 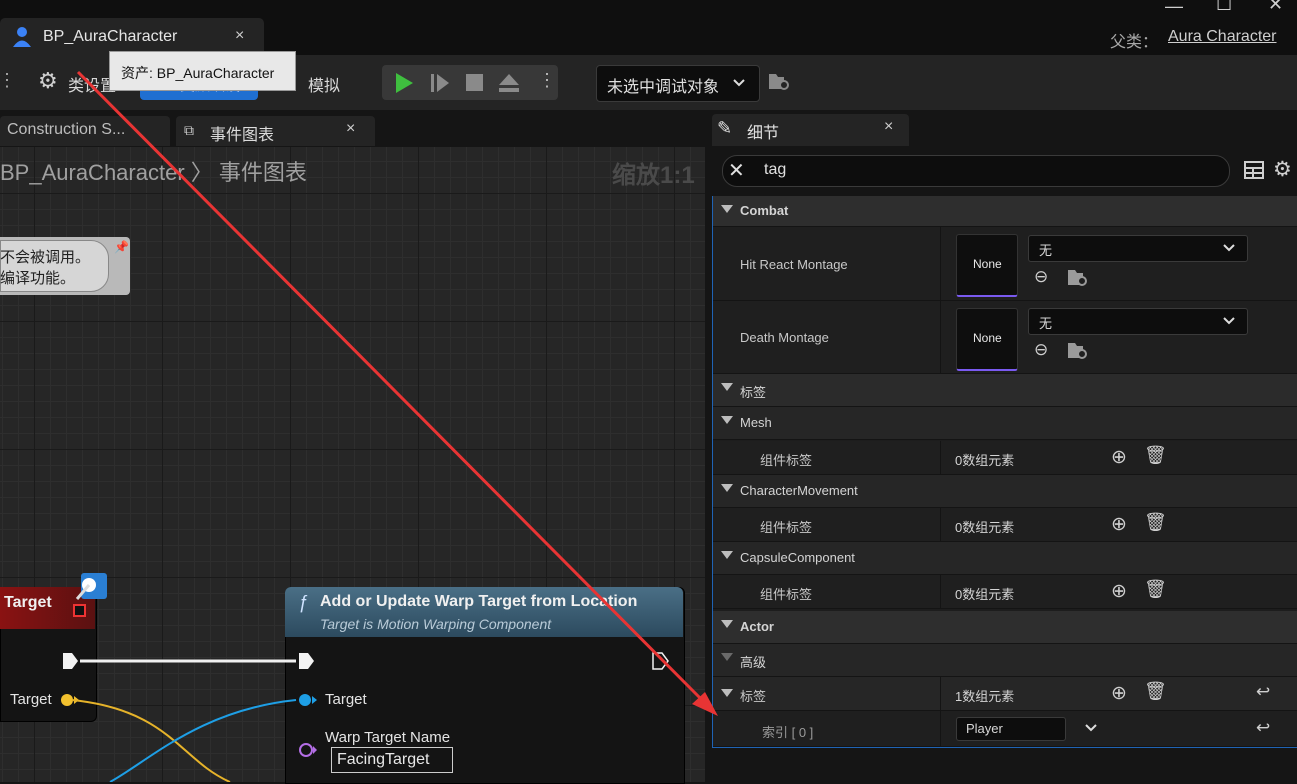 What do you see at coordinates (786, 594) in the screenshot?
I see `capsule-component-tags-label: 组件标签` at bounding box center [786, 594].